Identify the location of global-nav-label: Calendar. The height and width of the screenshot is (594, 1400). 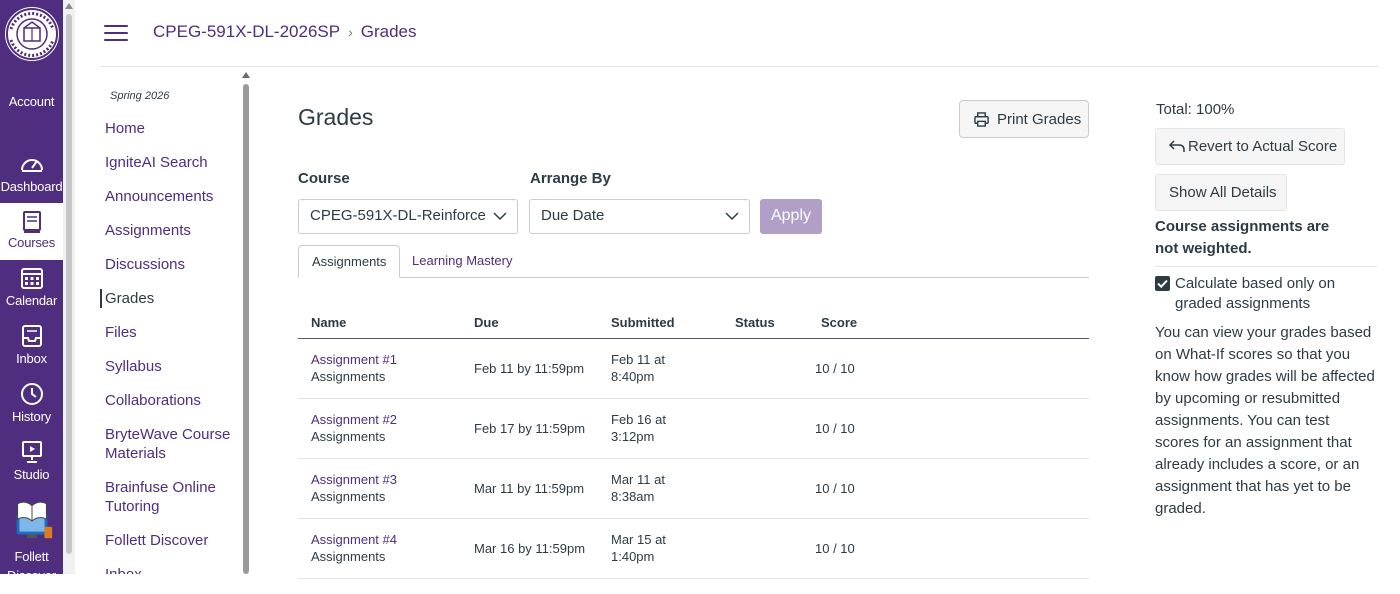
(31, 300).